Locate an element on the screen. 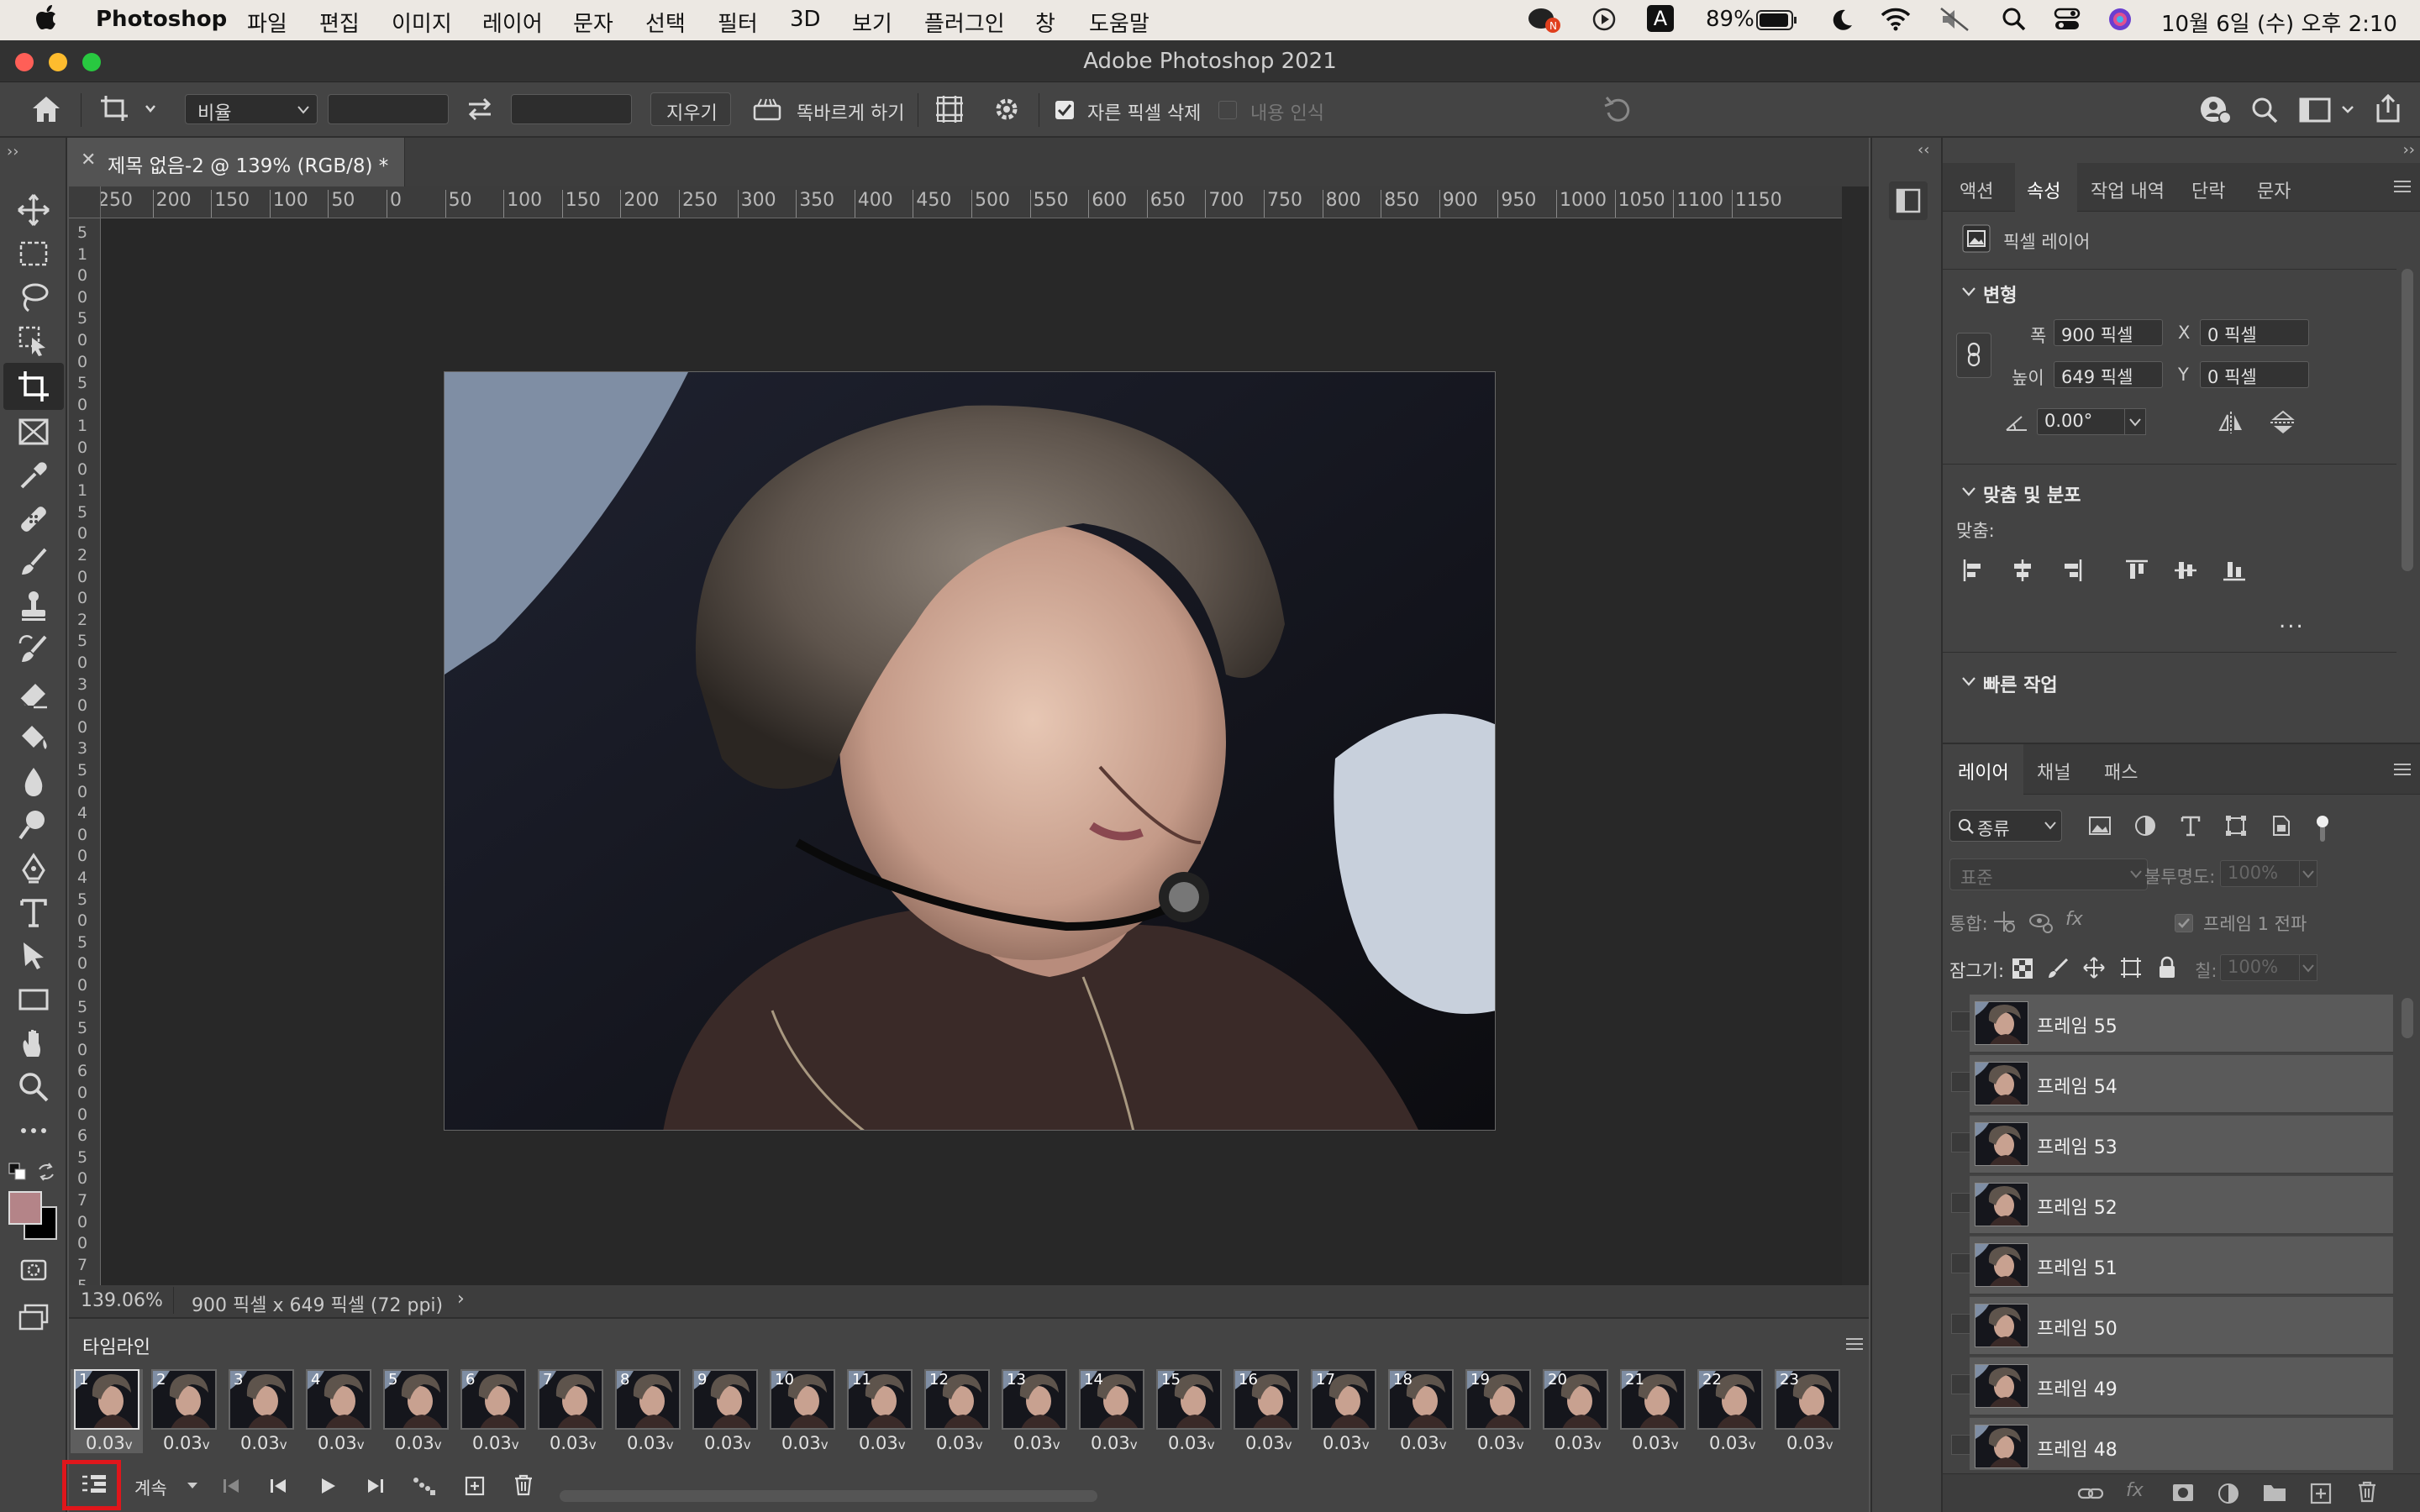 Image resolution: width=2420 pixels, height=1512 pixels. play-icon is located at coordinates (327, 1486).